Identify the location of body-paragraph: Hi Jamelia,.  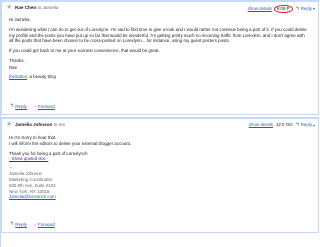
(20, 19).